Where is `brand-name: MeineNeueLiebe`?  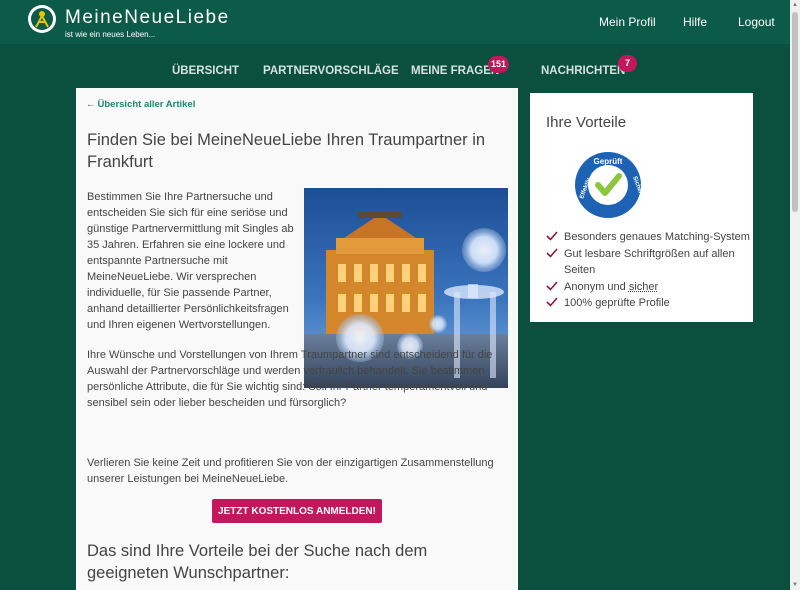
brand-name: MeineNeueLiebe is located at coordinates (147, 18).